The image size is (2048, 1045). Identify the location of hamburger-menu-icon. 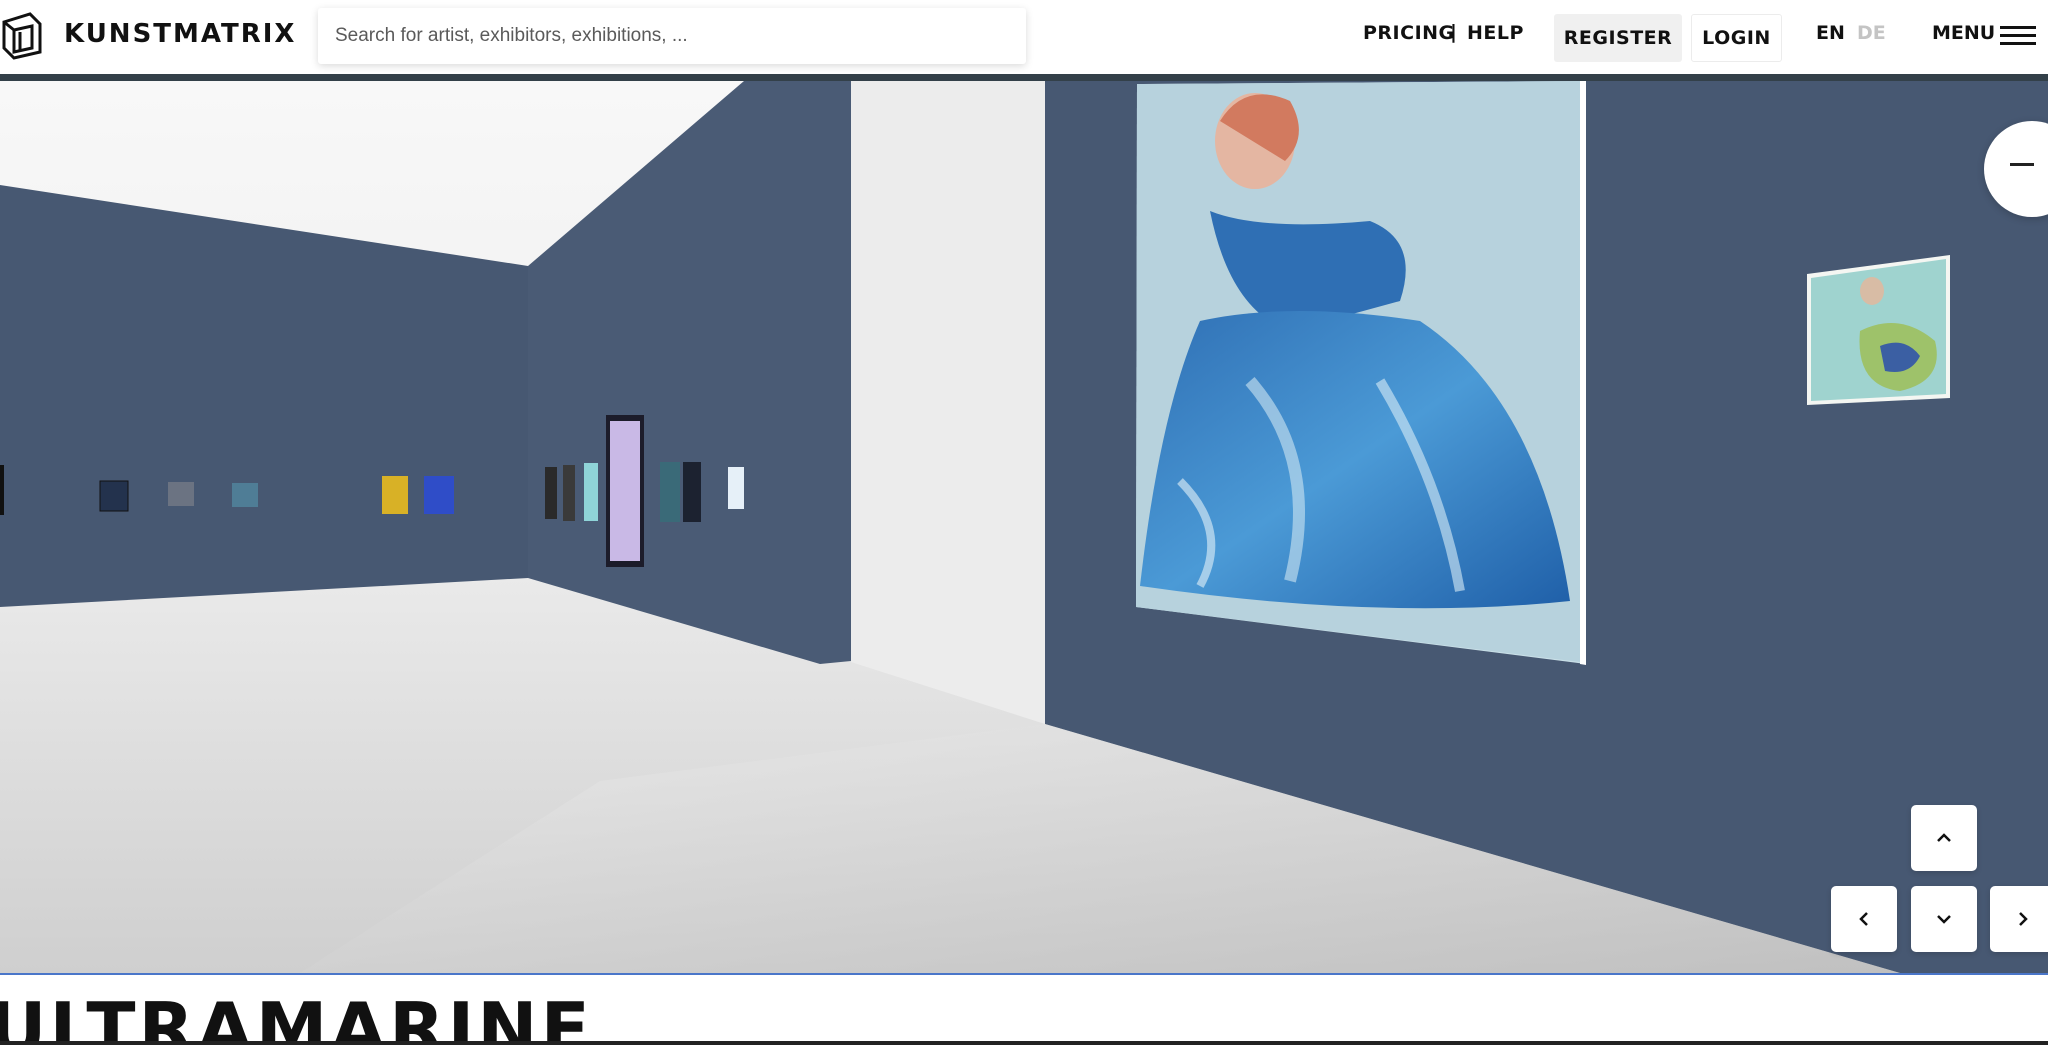
(2018, 36).